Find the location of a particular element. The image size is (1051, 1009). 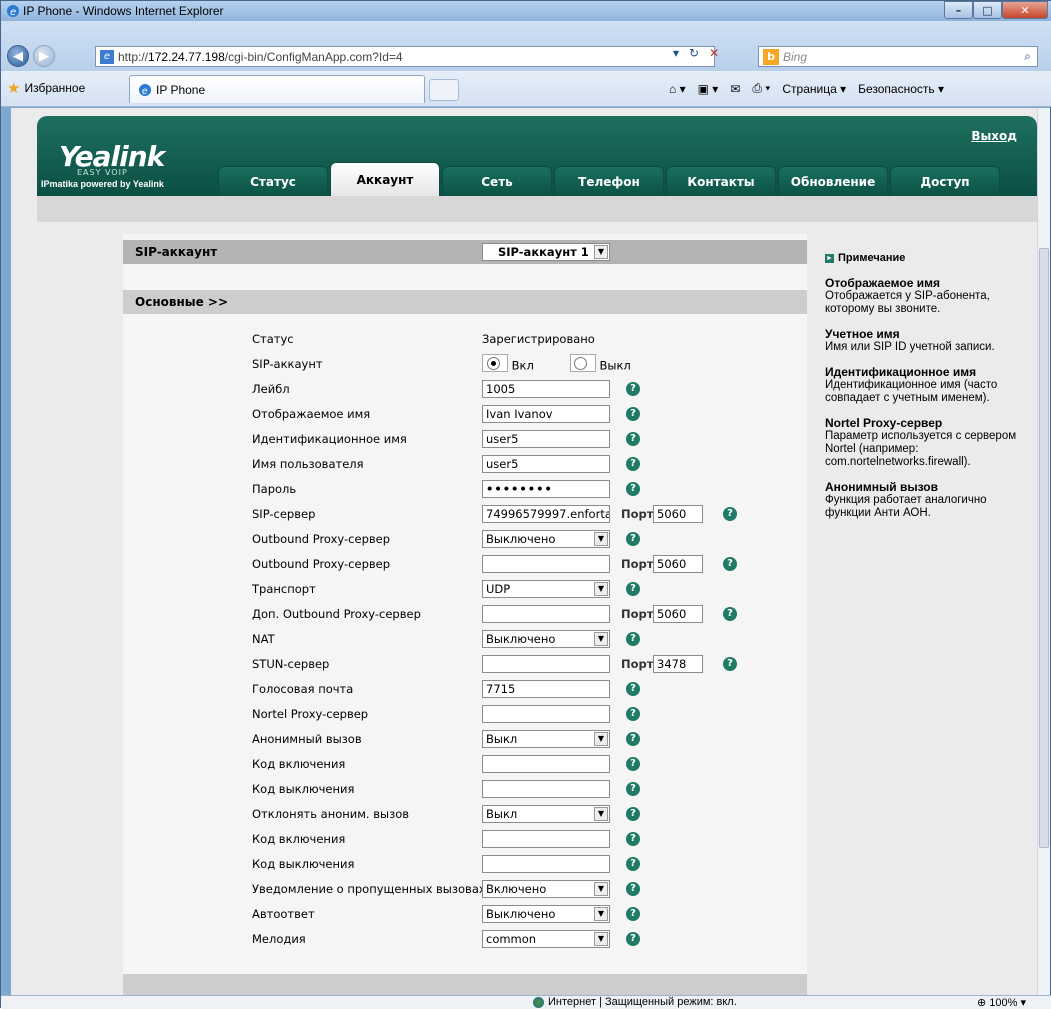

zoom-level: ⊕ 100% ▾ is located at coordinates (1001, 1002).